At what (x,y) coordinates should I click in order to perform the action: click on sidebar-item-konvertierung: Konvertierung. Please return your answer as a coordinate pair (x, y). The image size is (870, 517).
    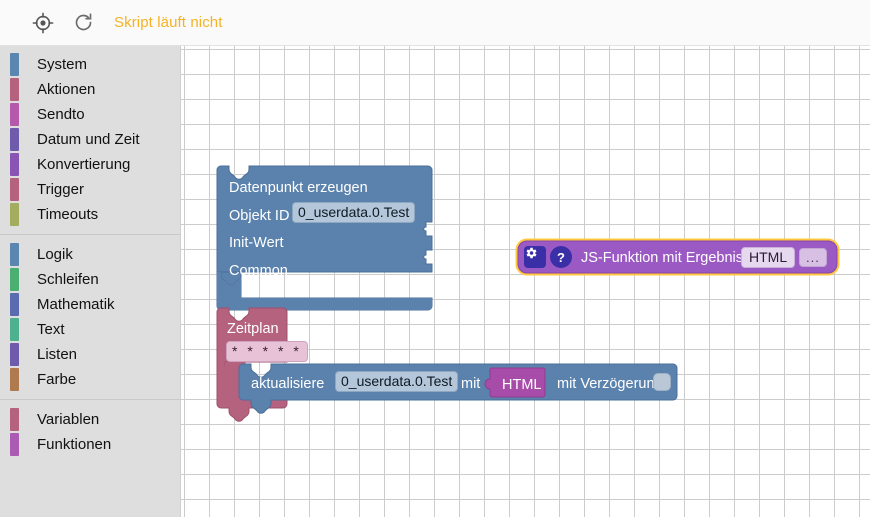
    Looking at the image, I should click on (90, 164).